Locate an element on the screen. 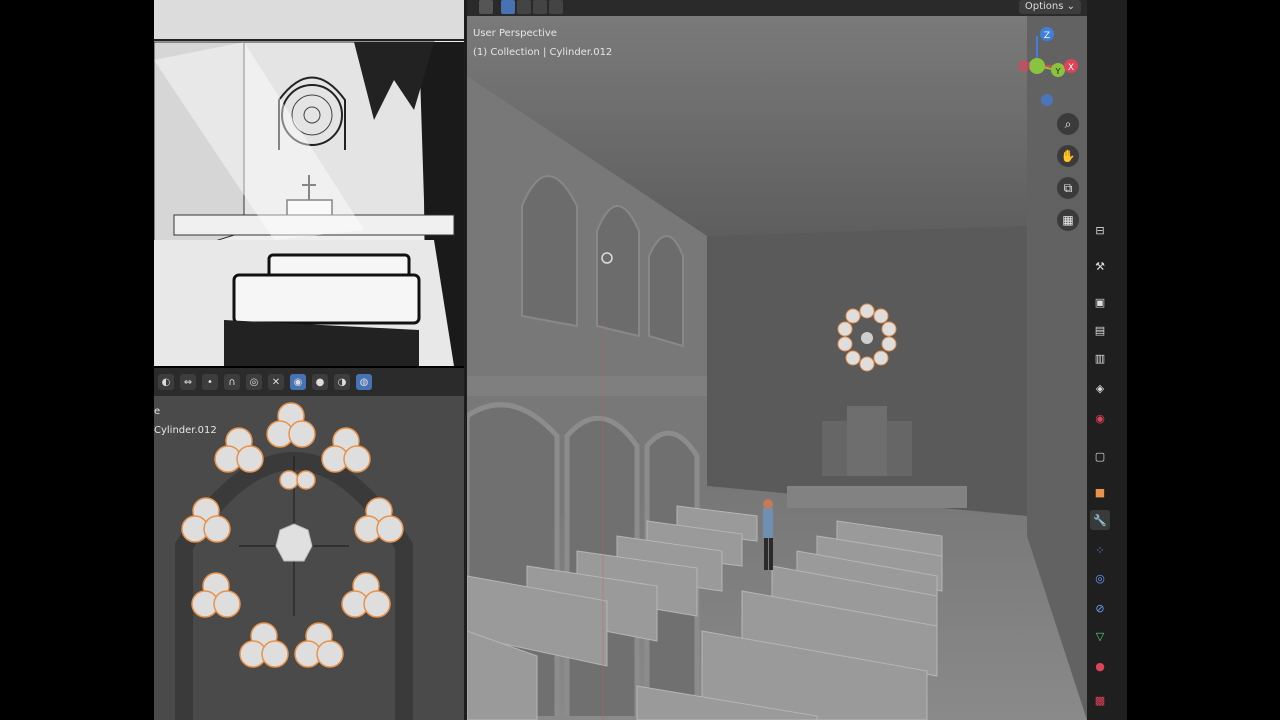 This screenshot has height=720, width=1280. solid-shading-icon: ● is located at coordinates (320, 382).